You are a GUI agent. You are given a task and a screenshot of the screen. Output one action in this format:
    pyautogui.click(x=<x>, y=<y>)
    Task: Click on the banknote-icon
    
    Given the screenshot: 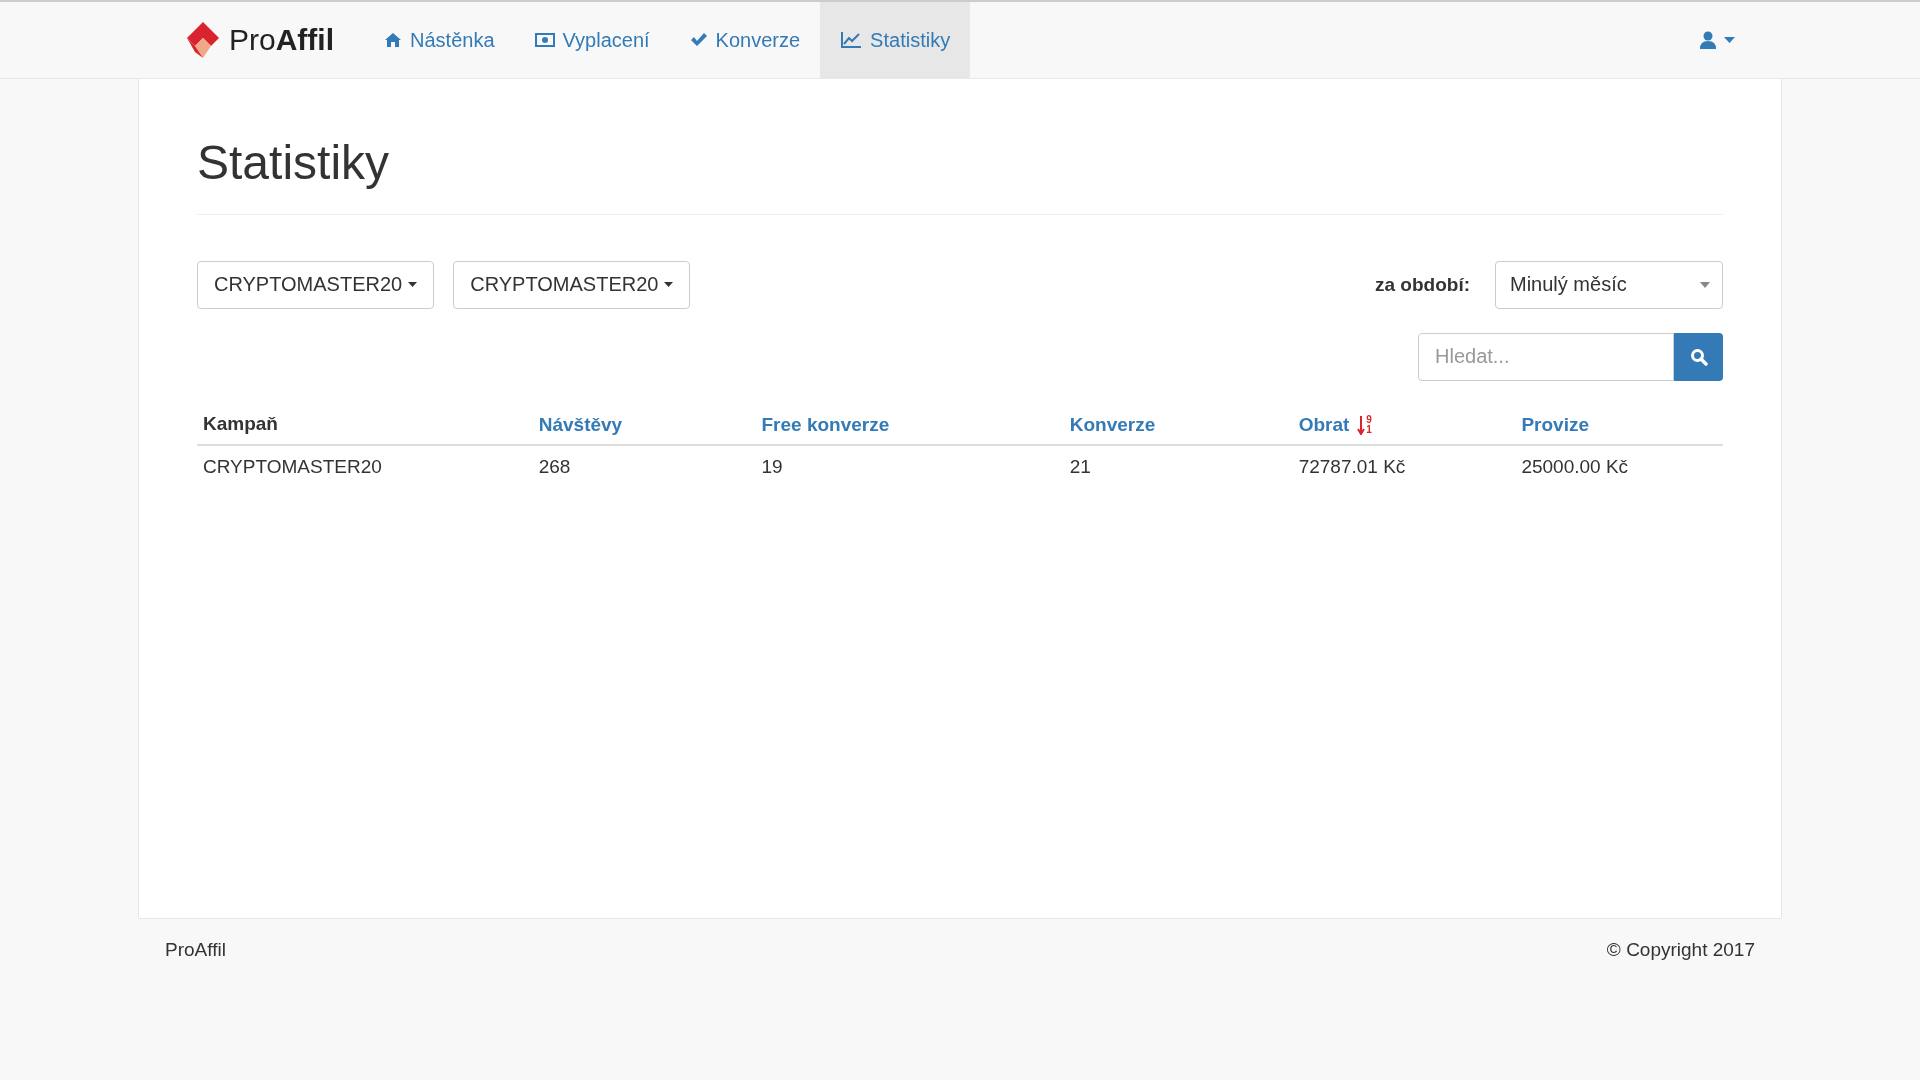 What is the action you would take?
    pyautogui.click(x=544, y=40)
    